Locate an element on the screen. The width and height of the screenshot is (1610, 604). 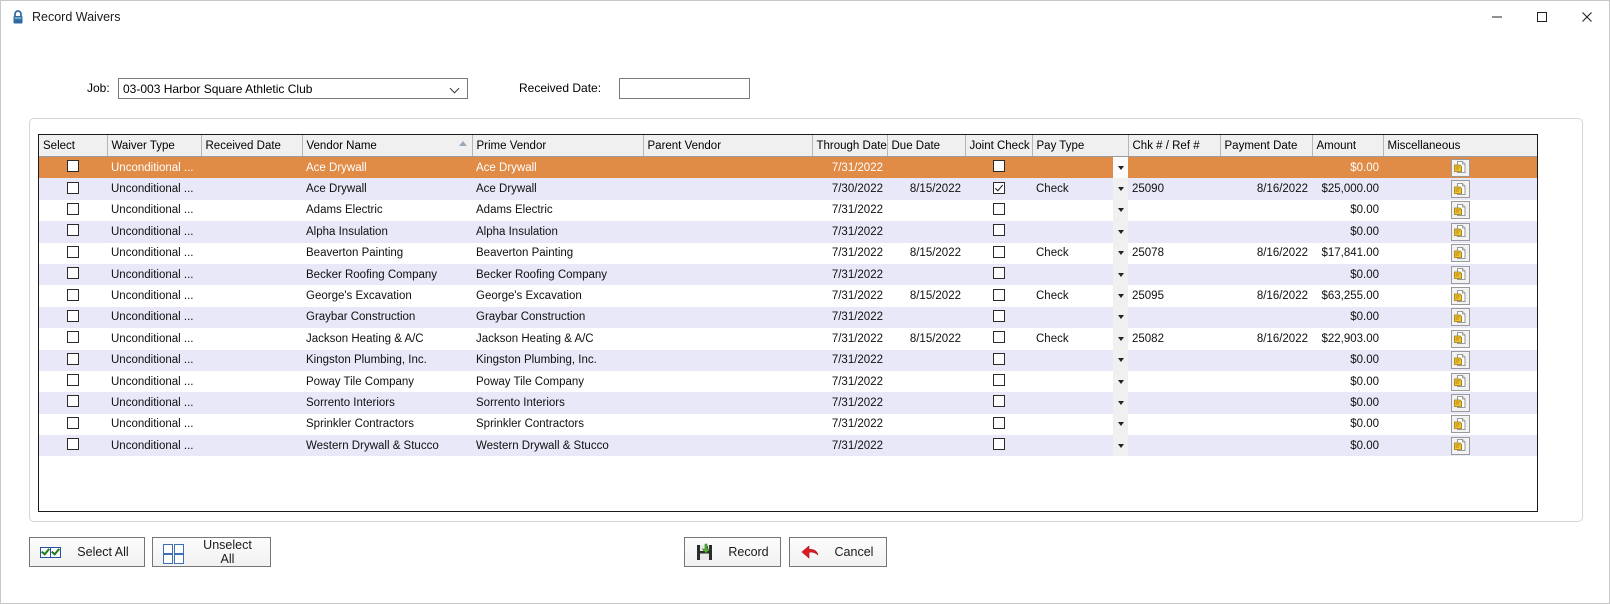
cell-vendor-name: Alpha Insulation is located at coordinates (387, 232).